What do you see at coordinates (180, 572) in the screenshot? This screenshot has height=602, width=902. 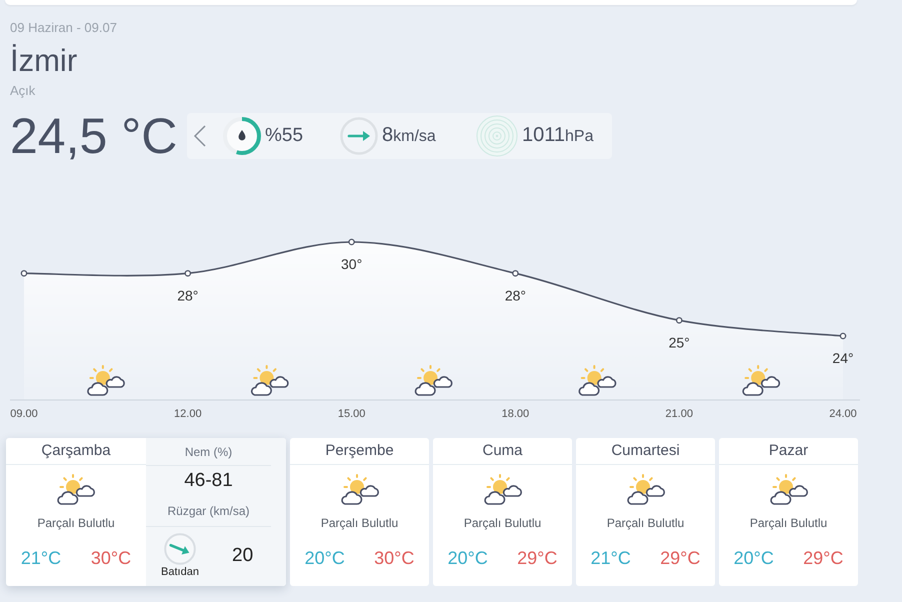 I see `wind-direction-text: Batıdan` at bounding box center [180, 572].